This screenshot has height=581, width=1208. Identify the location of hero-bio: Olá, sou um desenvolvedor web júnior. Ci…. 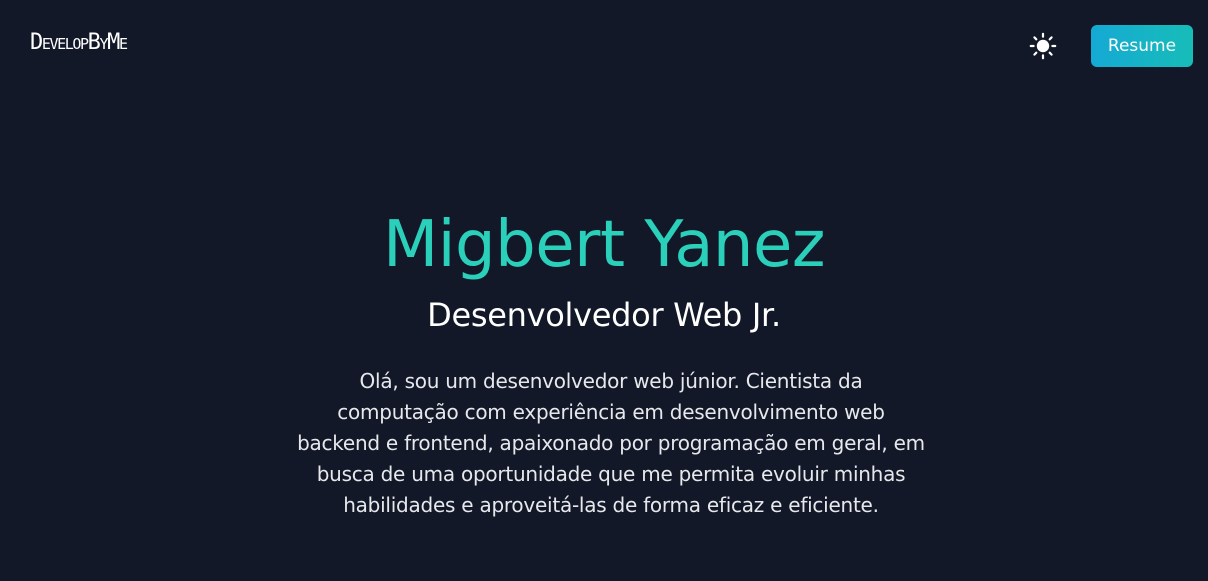
(611, 443).